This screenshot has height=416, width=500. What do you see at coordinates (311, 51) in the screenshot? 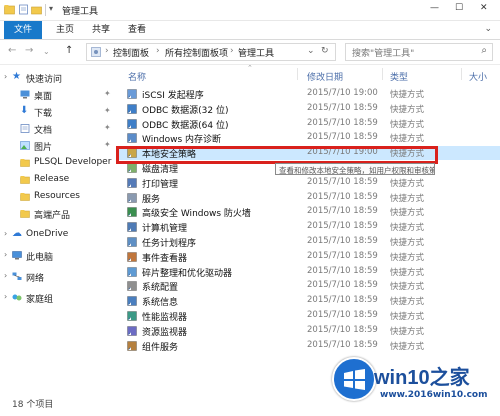
I see `address-dropdown-icon: ⌄` at bounding box center [311, 51].